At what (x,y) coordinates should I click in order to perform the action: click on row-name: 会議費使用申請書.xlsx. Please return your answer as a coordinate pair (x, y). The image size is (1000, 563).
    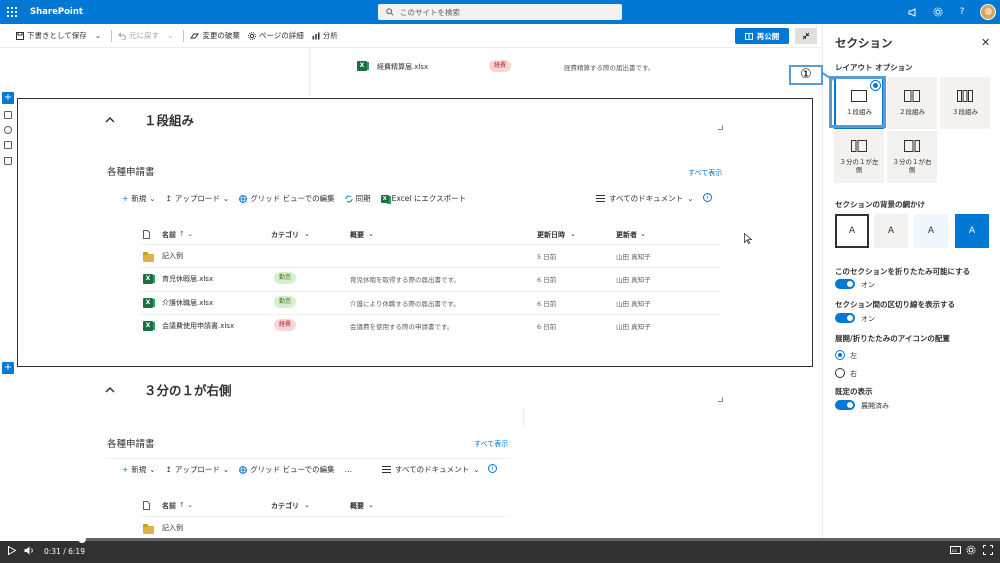
    Looking at the image, I should click on (198, 326).